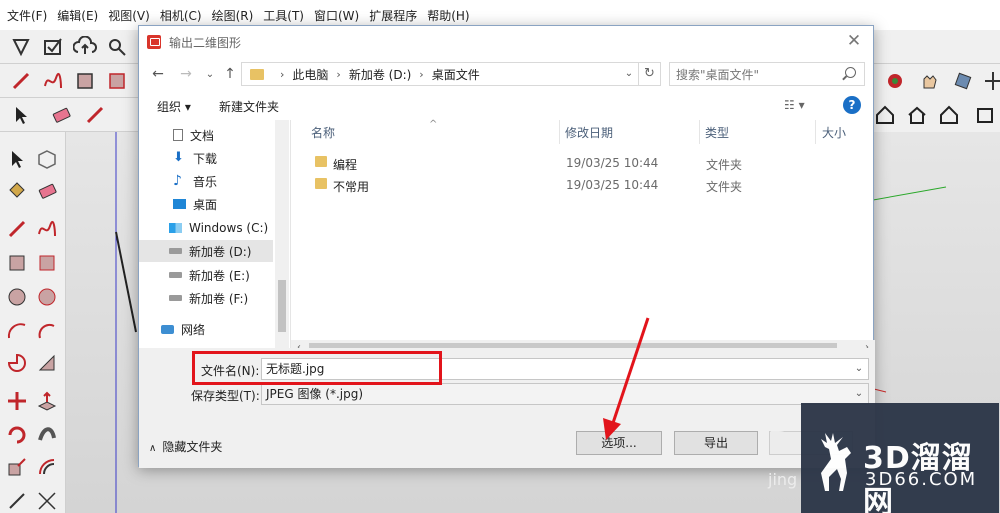  What do you see at coordinates (17, 263) in the screenshot?
I see `rectangle-icon` at bounding box center [17, 263].